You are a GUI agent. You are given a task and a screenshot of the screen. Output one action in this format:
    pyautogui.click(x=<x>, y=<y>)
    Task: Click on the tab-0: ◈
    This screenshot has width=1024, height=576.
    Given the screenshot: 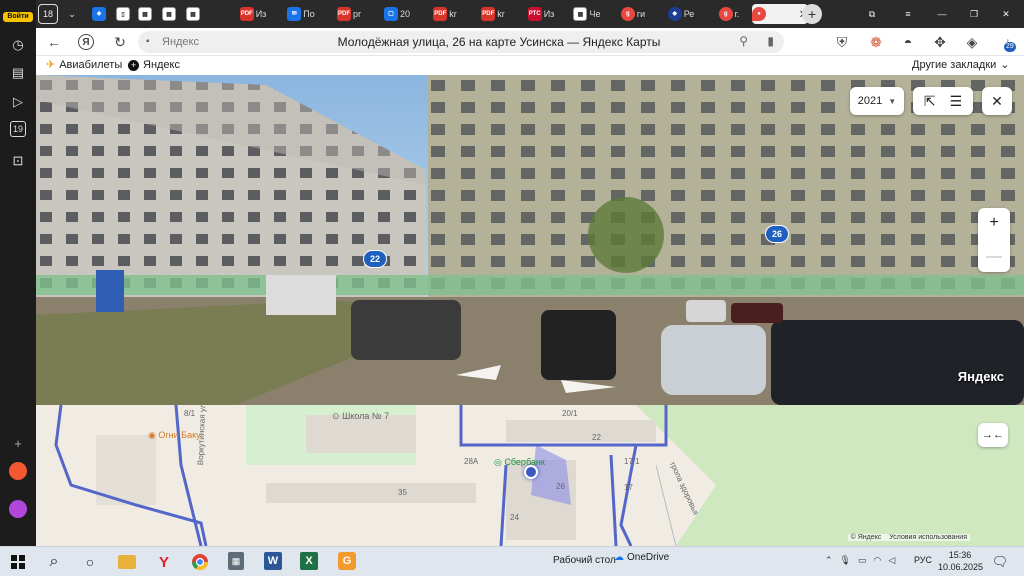 What is the action you would take?
    pyautogui.click(x=100, y=14)
    